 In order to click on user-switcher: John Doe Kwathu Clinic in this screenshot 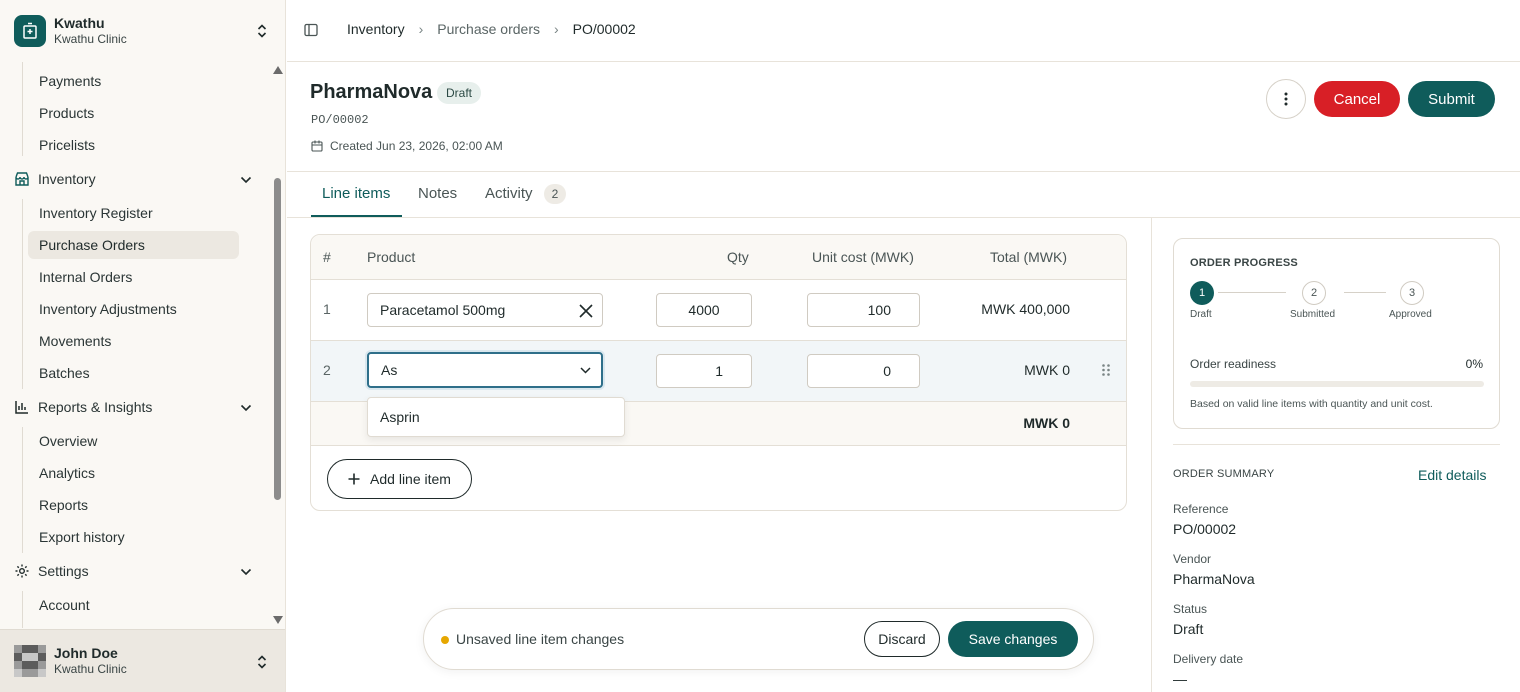, I will do `click(142, 660)`.